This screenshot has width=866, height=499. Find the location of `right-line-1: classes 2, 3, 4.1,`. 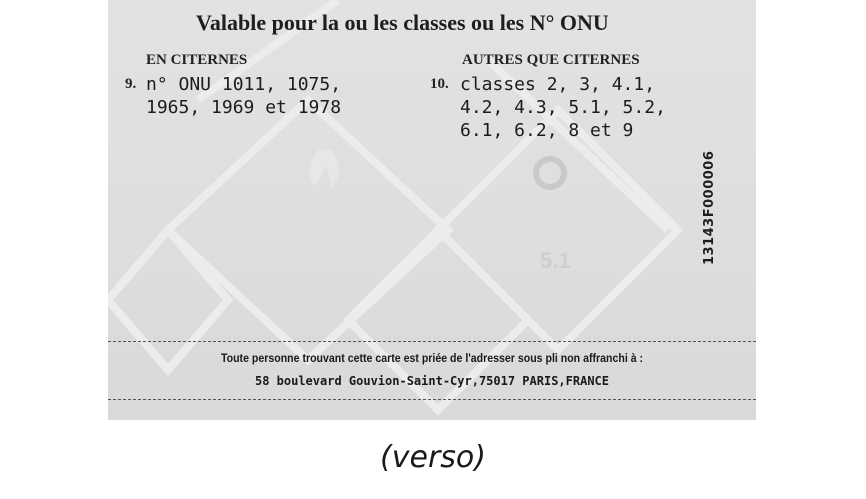

right-line-1: classes 2, 3, 4.1, is located at coordinates (558, 84).